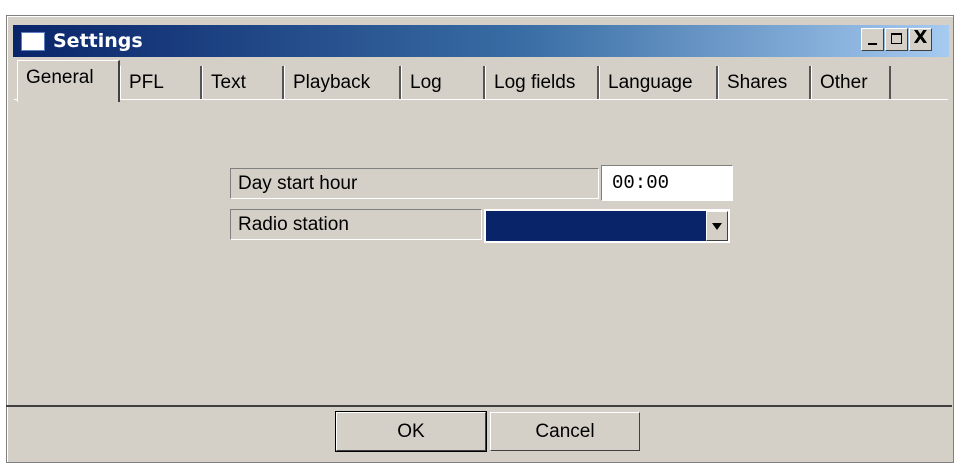 The height and width of the screenshot is (469, 958). Describe the element at coordinates (414, 183) in the screenshot. I see `day-start-hour-label: Day start hour` at that location.